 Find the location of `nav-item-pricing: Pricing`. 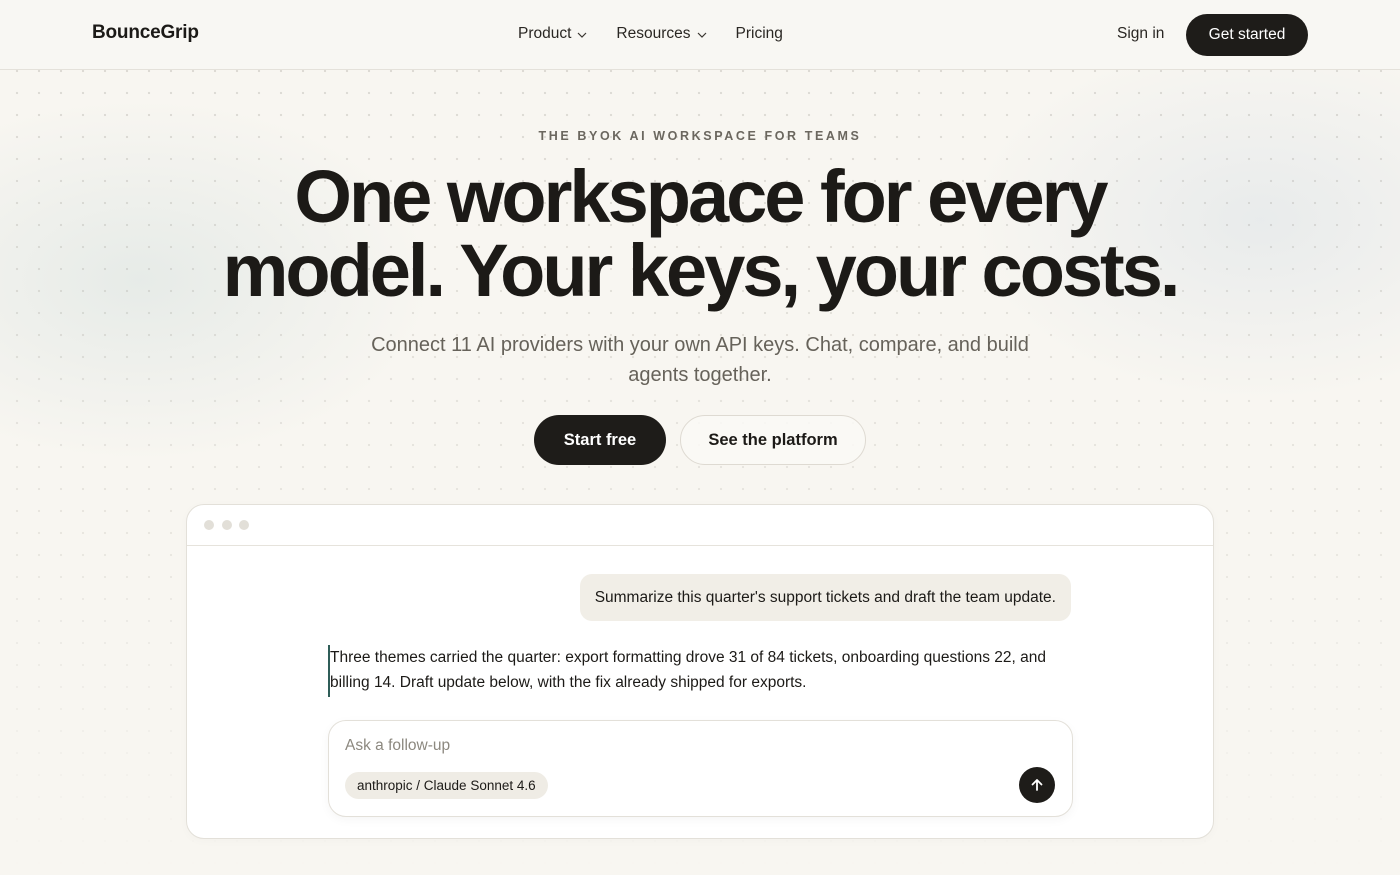

nav-item-pricing: Pricing is located at coordinates (759, 34).